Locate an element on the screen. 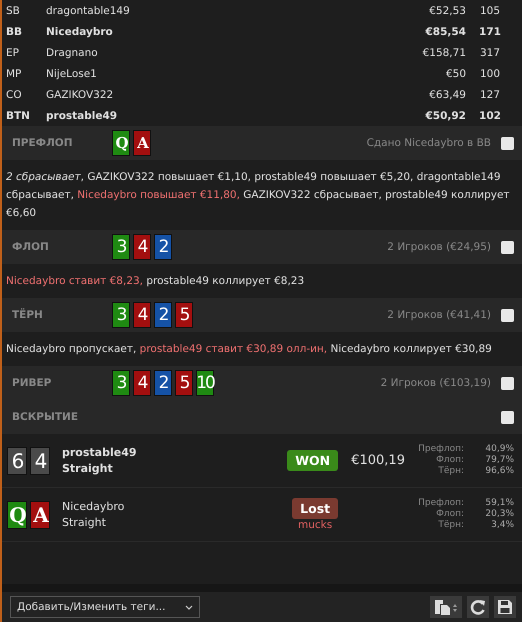  equity-value: 3,4% is located at coordinates (502, 525).